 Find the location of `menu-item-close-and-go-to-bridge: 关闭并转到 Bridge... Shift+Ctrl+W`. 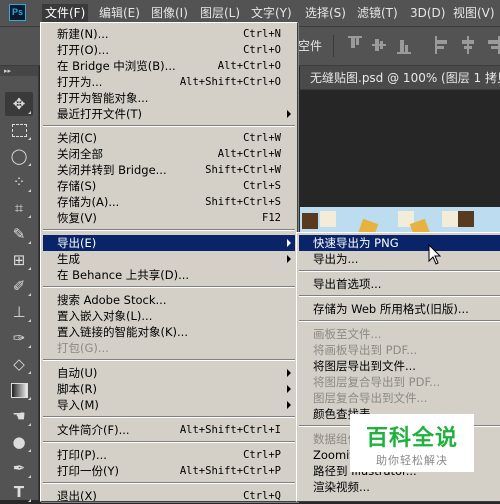

menu-item-close-and-go-to-bridge: 关闭并转到 Bridge... Shift+Ctrl+W is located at coordinates (169, 170).